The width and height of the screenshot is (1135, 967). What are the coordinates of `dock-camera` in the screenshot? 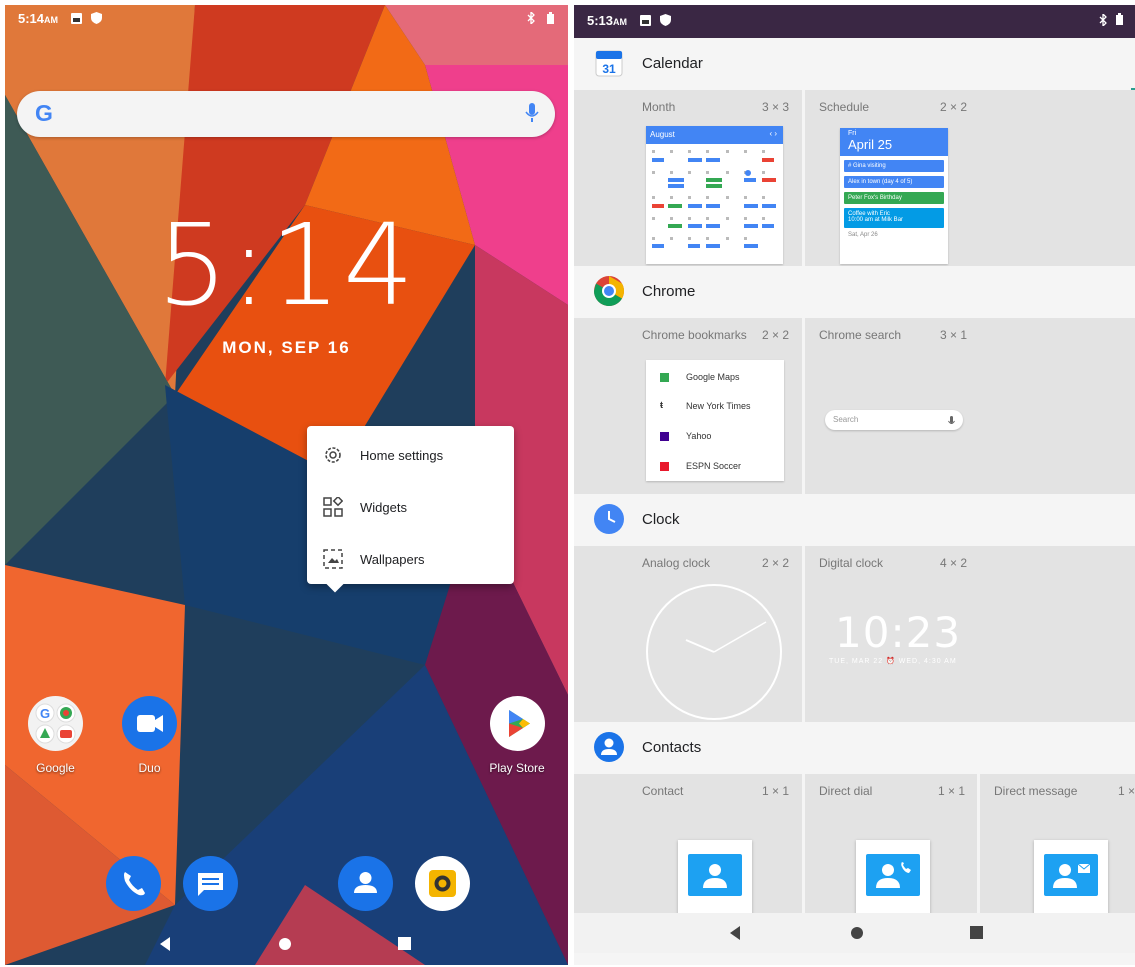 It's located at (442, 883).